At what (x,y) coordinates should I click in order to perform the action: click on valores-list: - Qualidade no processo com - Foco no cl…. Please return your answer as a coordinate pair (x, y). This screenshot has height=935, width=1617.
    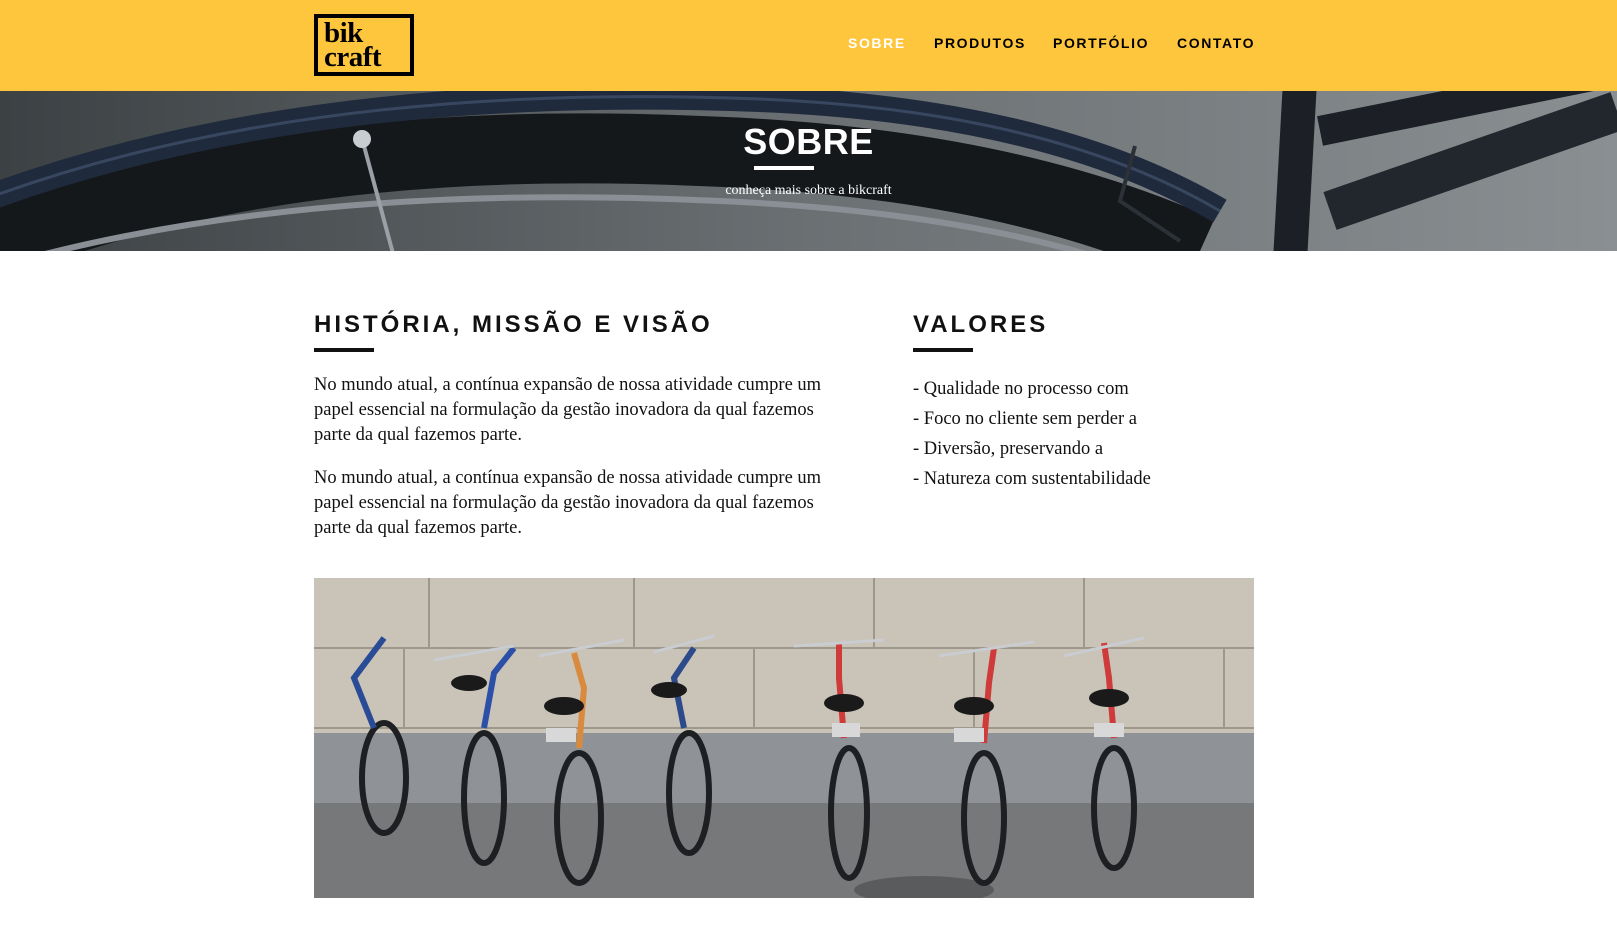
    Looking at the image, I should click on (1032, 434).